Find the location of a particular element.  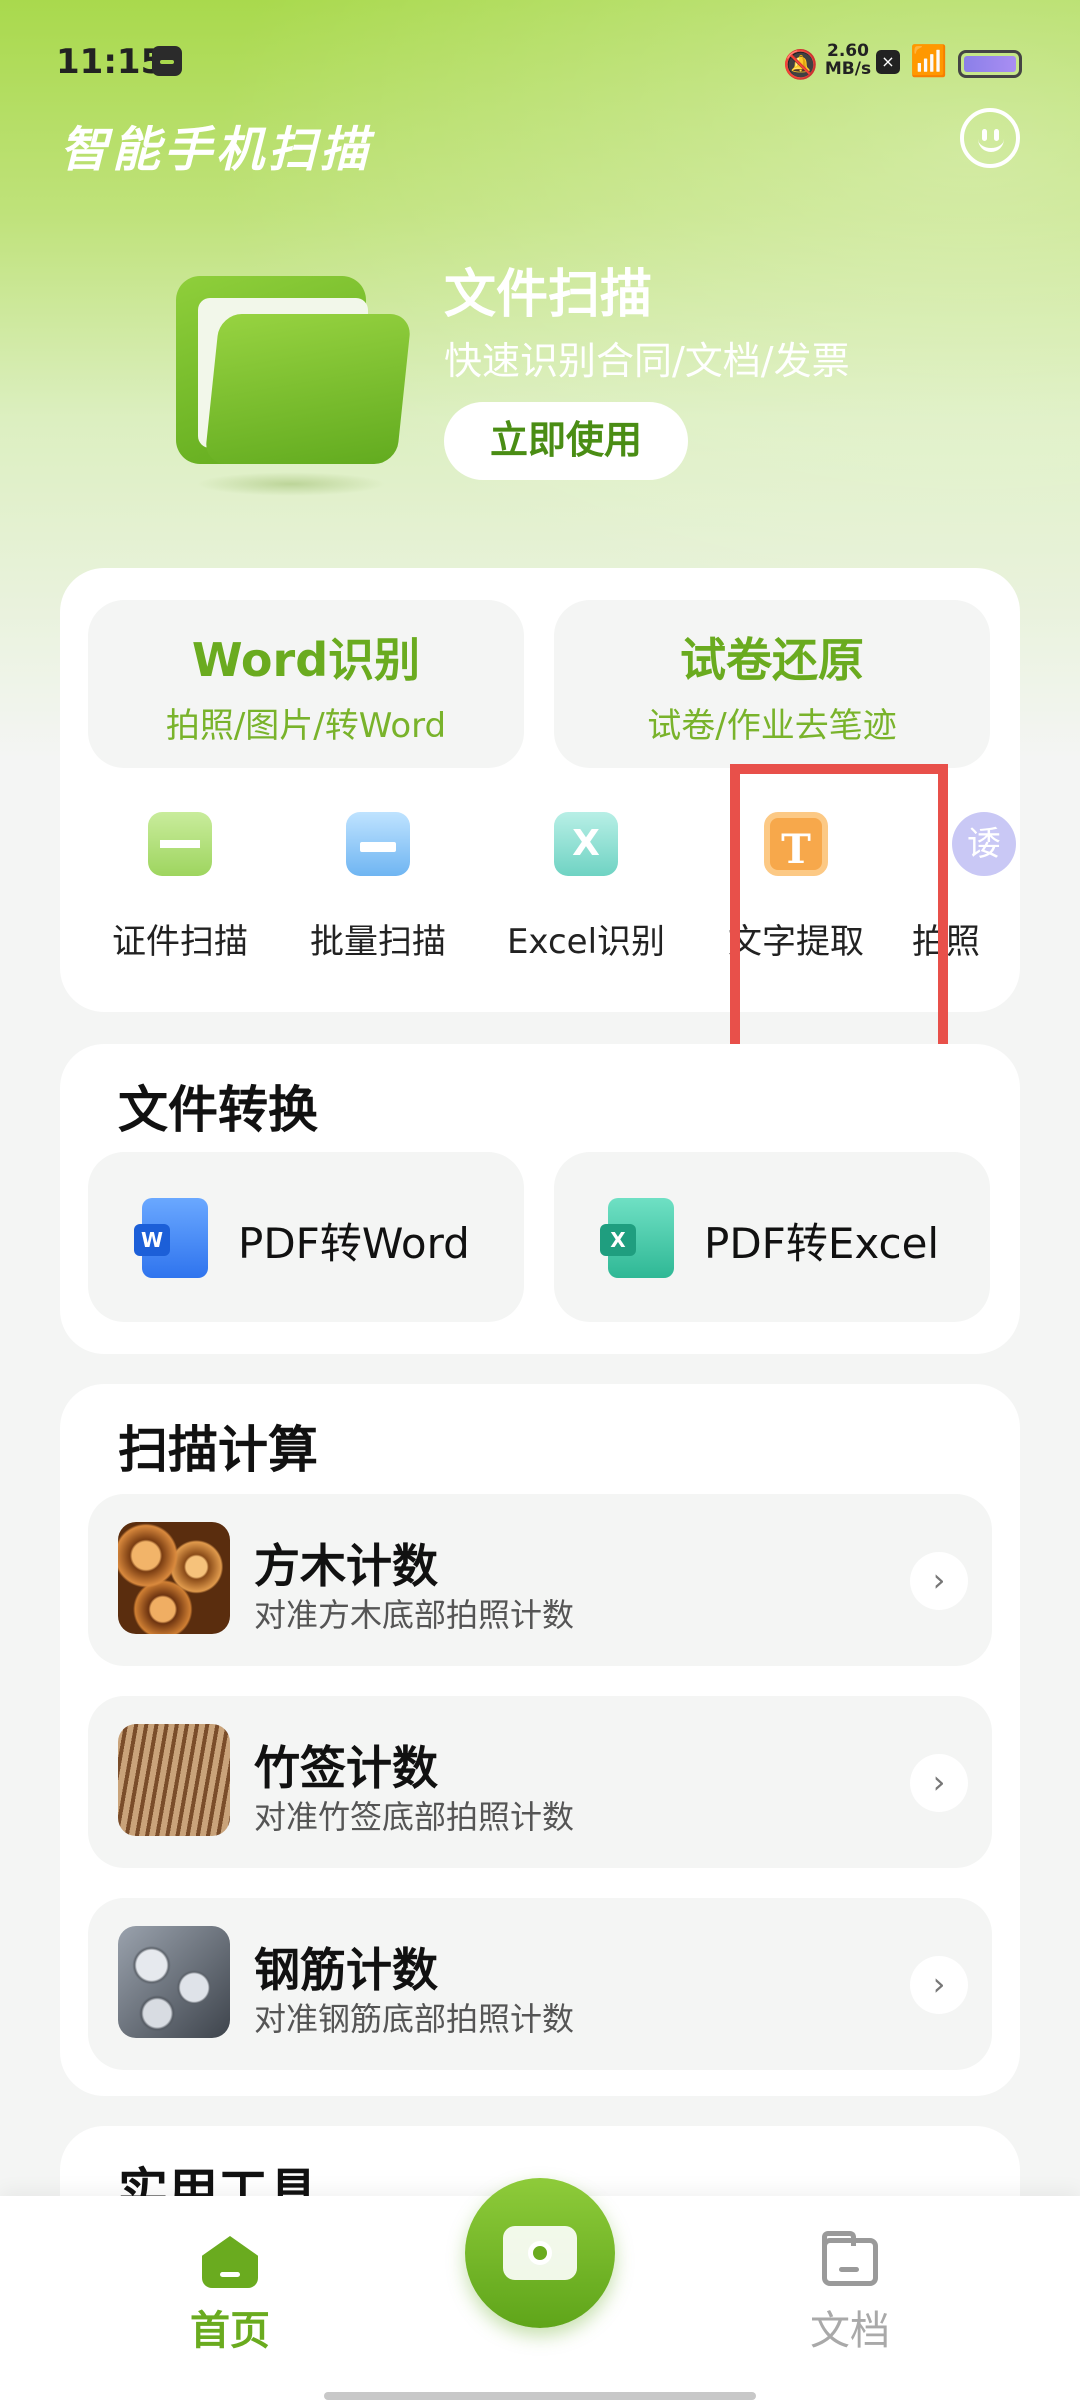

bamboo-sticks-thumbnail is located at coordinates (174, 1780).